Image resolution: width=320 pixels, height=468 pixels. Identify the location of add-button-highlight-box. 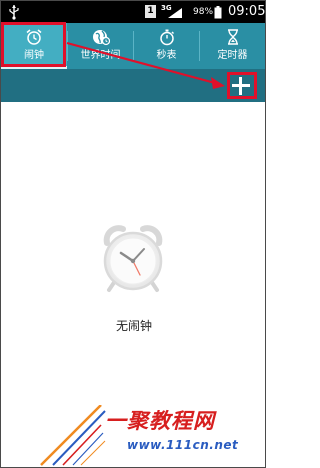
(242, 85).